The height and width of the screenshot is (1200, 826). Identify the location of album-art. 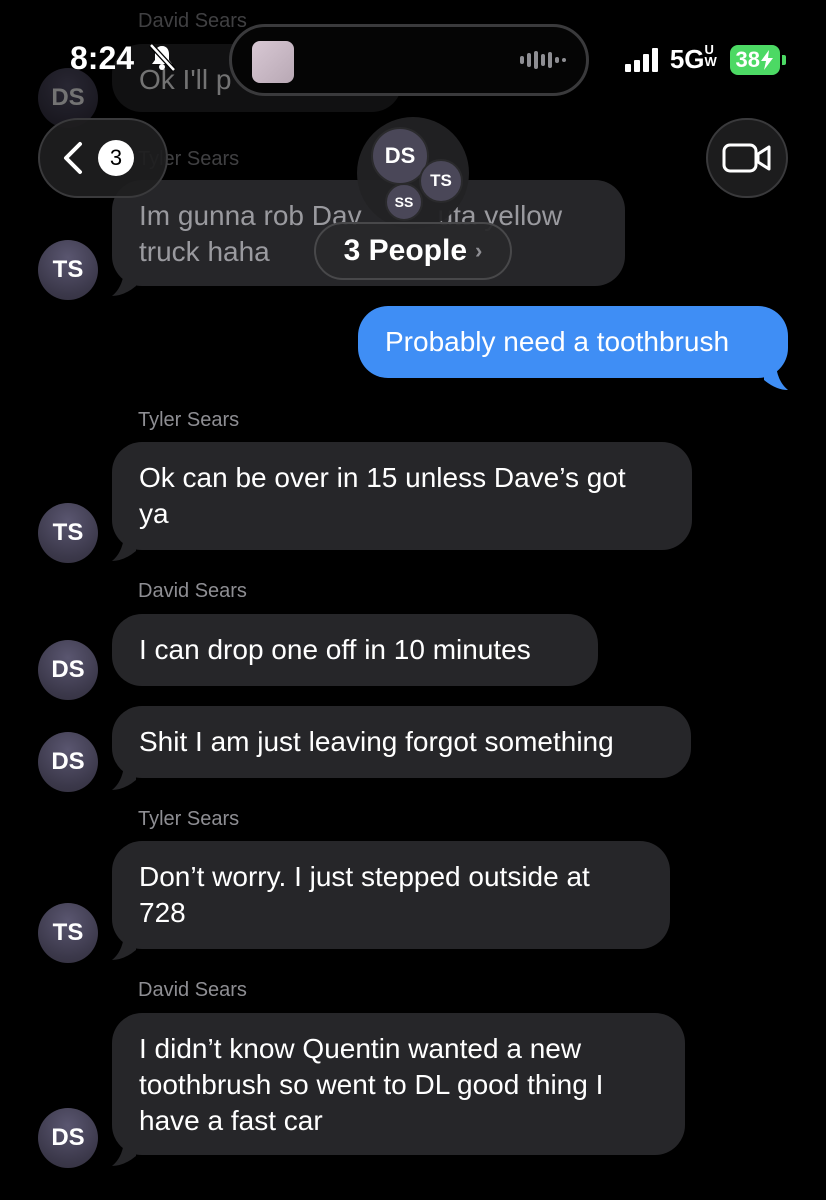
(273, 62).